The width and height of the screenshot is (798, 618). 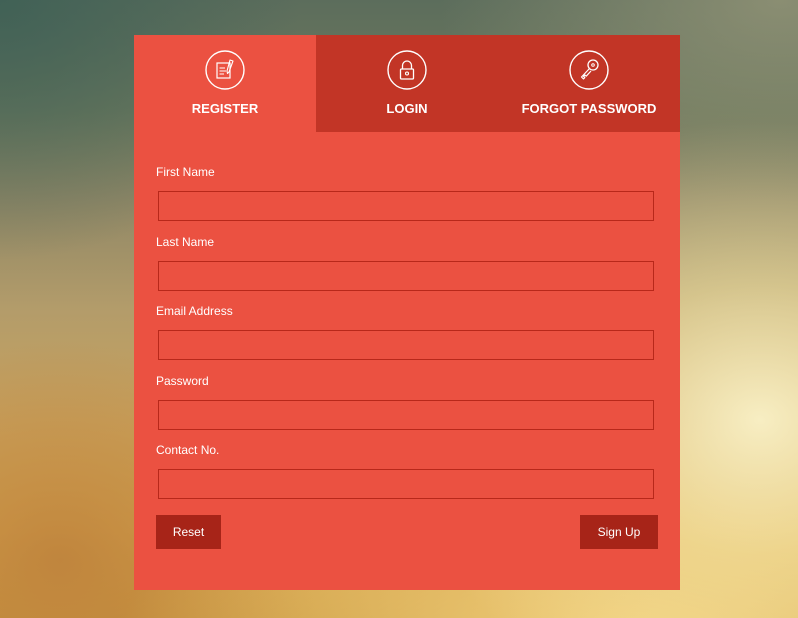 I want to click on tab-register: REGISTER, so click(x=225, y=83).